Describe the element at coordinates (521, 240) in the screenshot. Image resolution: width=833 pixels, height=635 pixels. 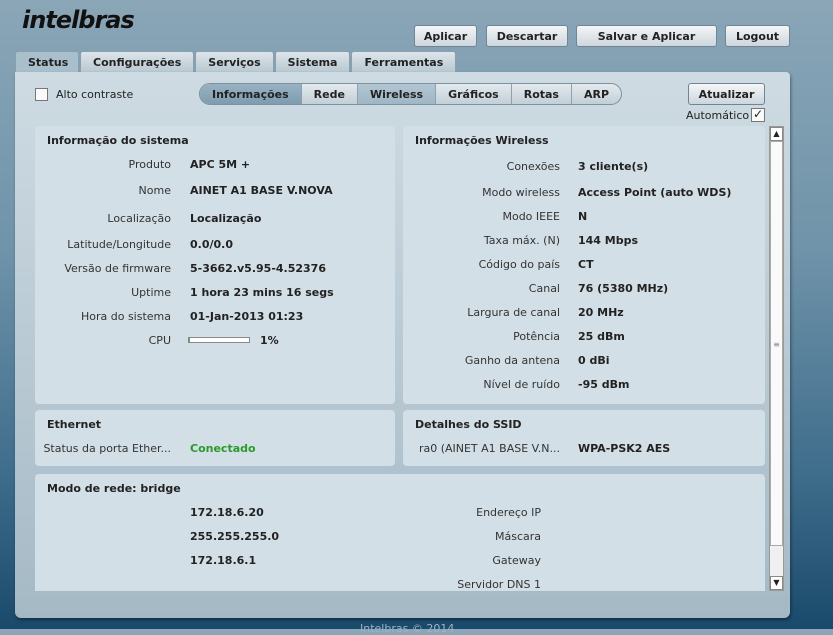
I see `wireless-row-label: Taxa máx. (N)` at that location.